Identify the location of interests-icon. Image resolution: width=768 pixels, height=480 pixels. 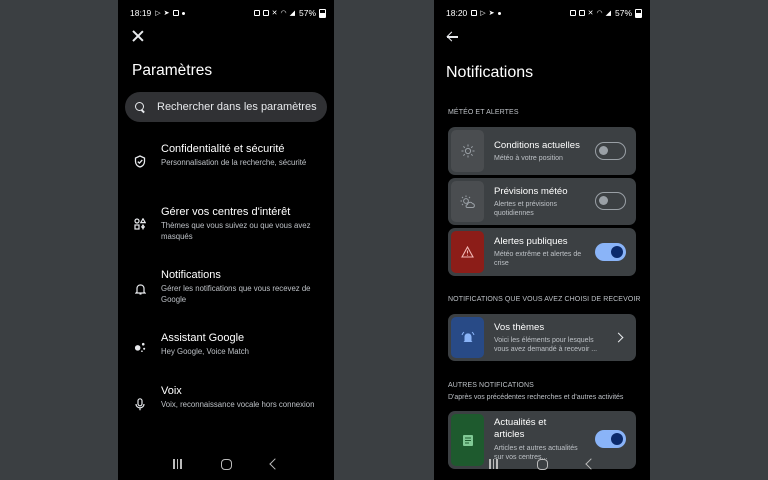
(140, 224).